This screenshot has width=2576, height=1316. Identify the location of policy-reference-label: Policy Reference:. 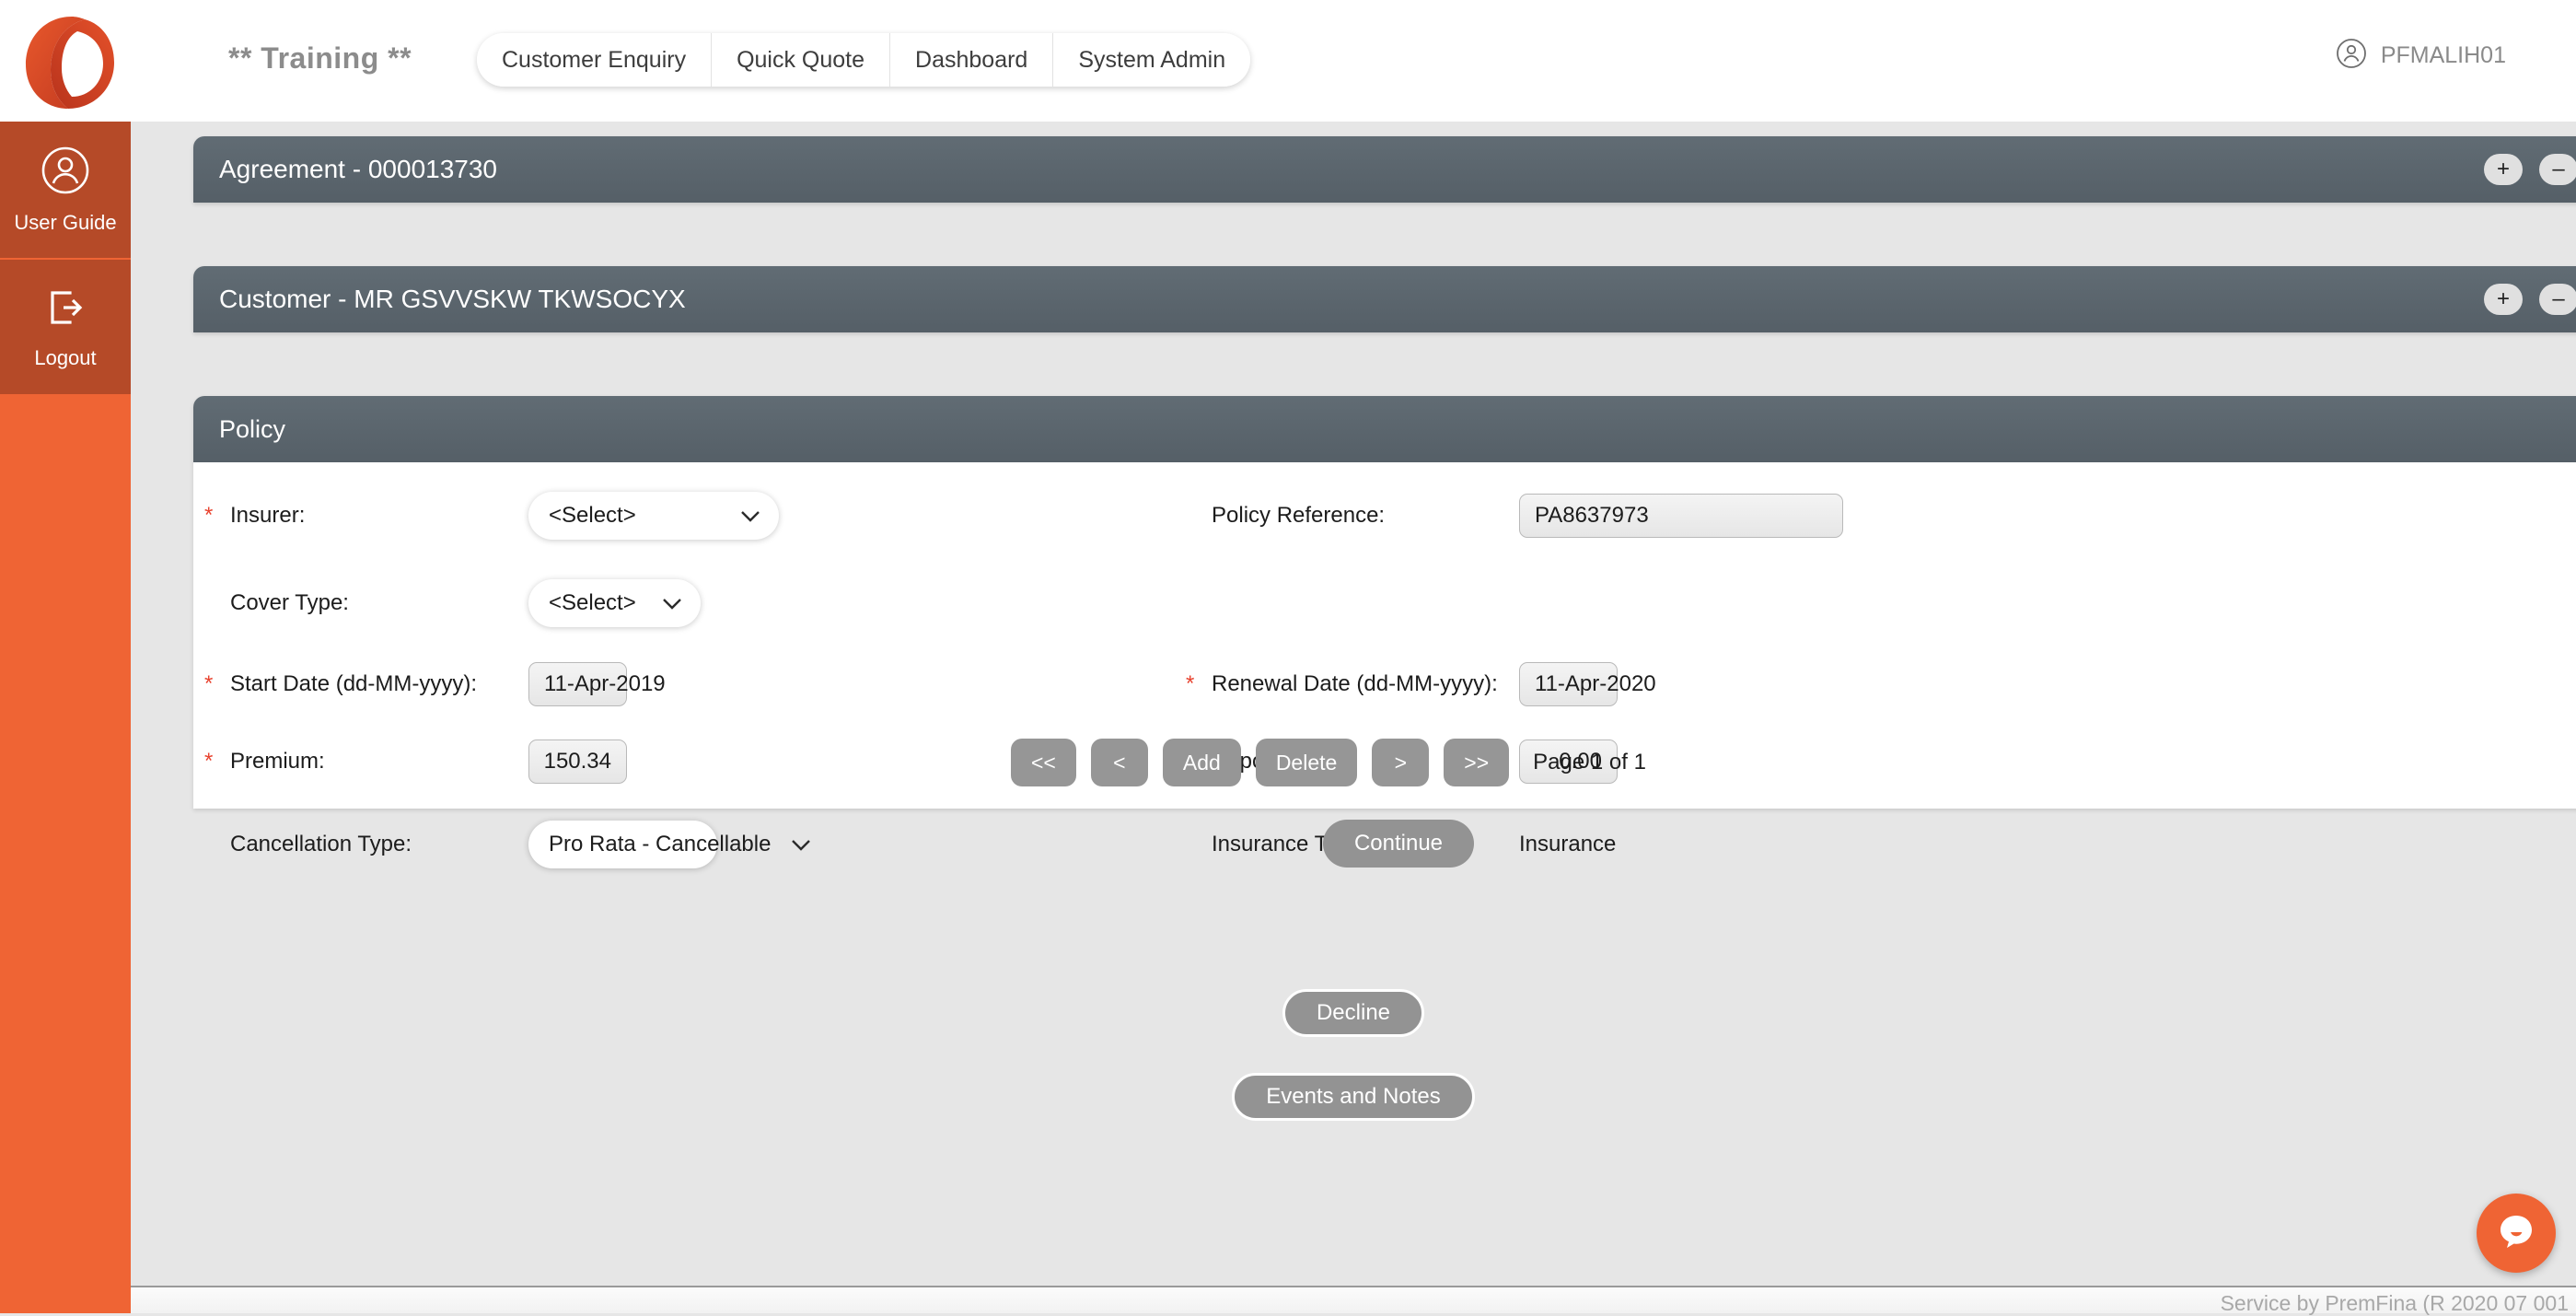
(1298, 516).